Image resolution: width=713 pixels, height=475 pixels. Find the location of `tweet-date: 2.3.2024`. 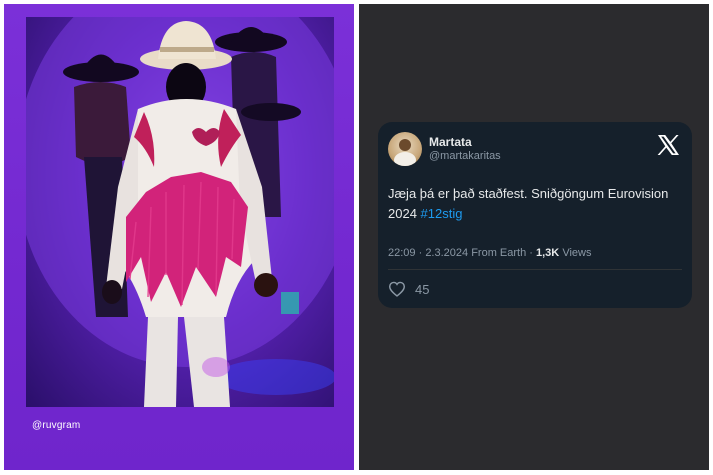

tweet-date: 2.3.2024 is located at coordinates (446, 253).